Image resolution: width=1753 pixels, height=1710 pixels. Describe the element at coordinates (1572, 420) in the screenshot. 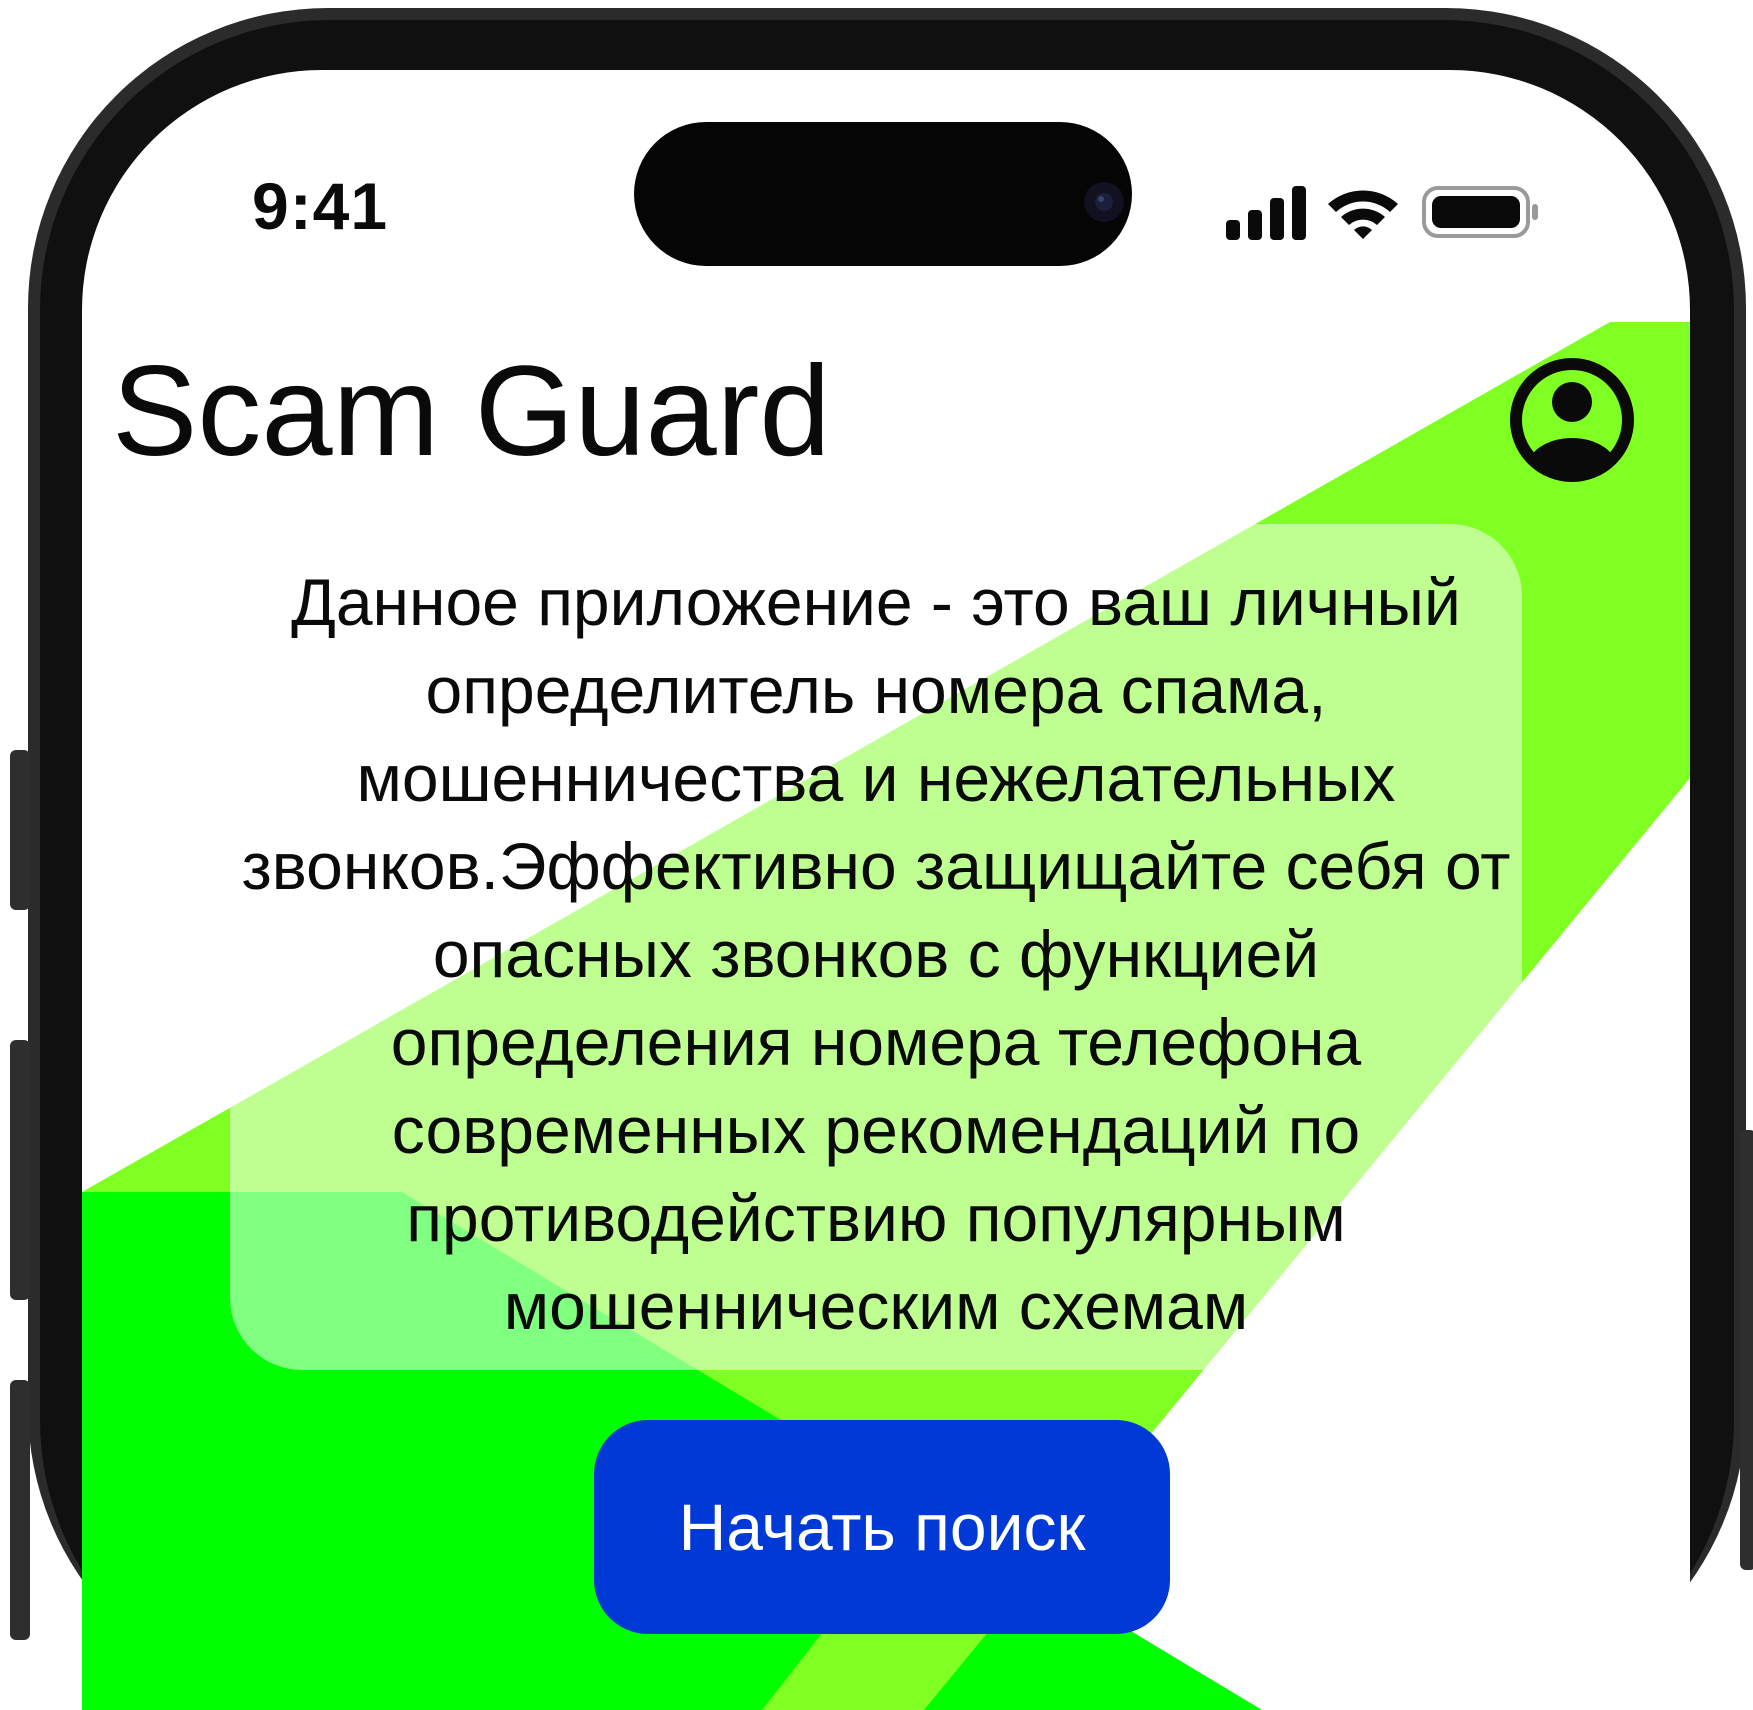

I see `user-circle-icon` at that location.